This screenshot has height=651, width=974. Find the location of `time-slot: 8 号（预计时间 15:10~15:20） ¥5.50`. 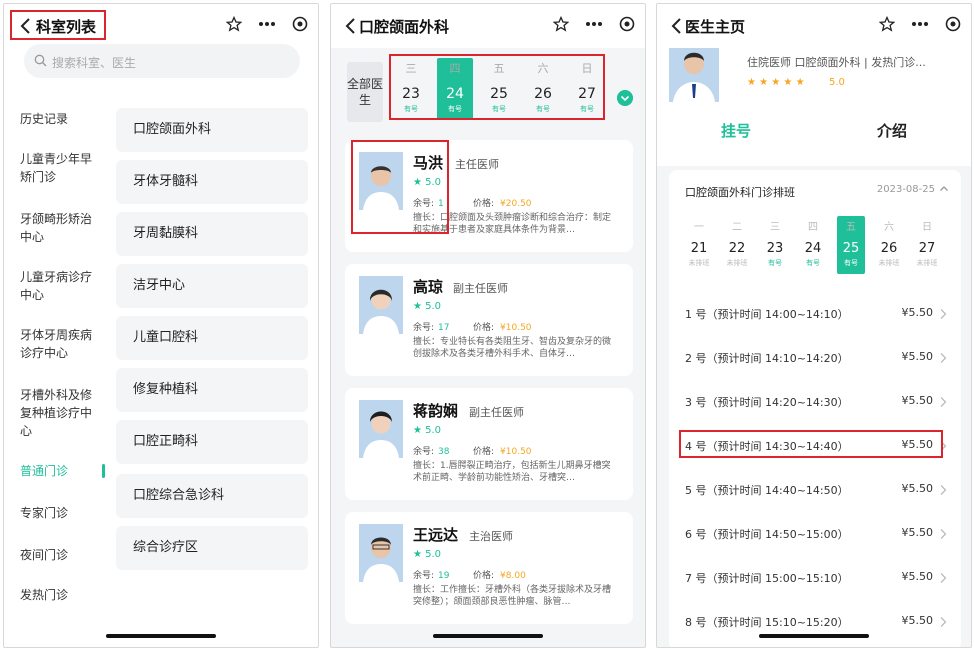

time-slot: 8 号（预计时间 15:10~15:20） ¥5.50 is located at coordinates (816, 622).